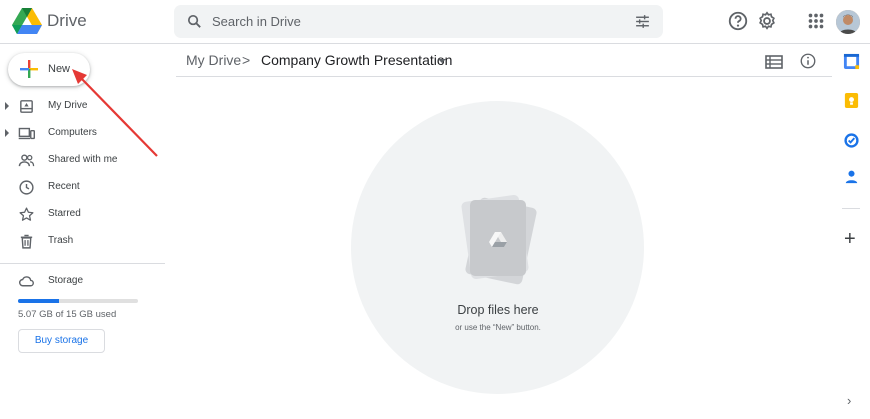  What do you see at coordinates (59, 69) in the screenshot?
I see `new-button-label: New` at bounding box center [59, 69].